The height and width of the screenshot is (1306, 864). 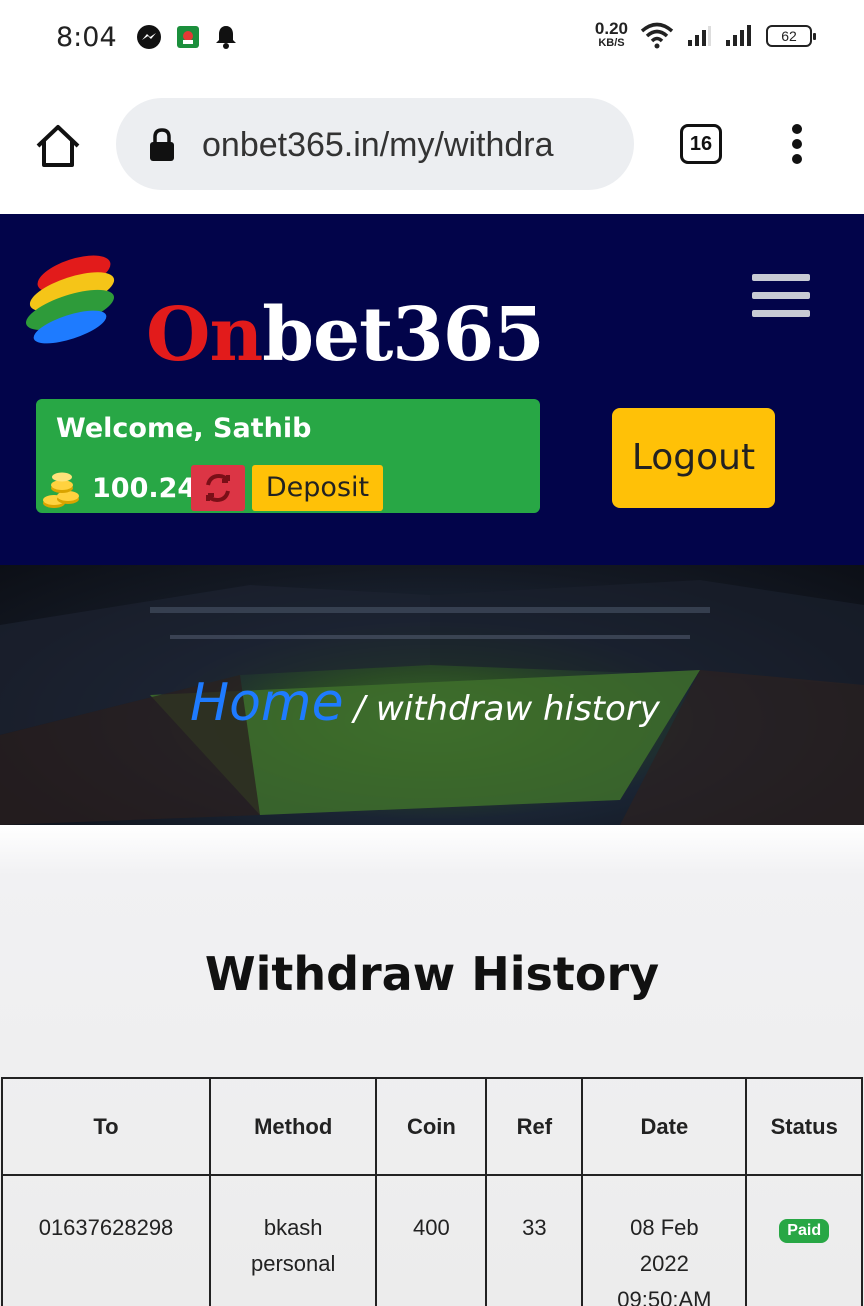 I want to click on logo-mark-icon, so click(x=70, y=299).